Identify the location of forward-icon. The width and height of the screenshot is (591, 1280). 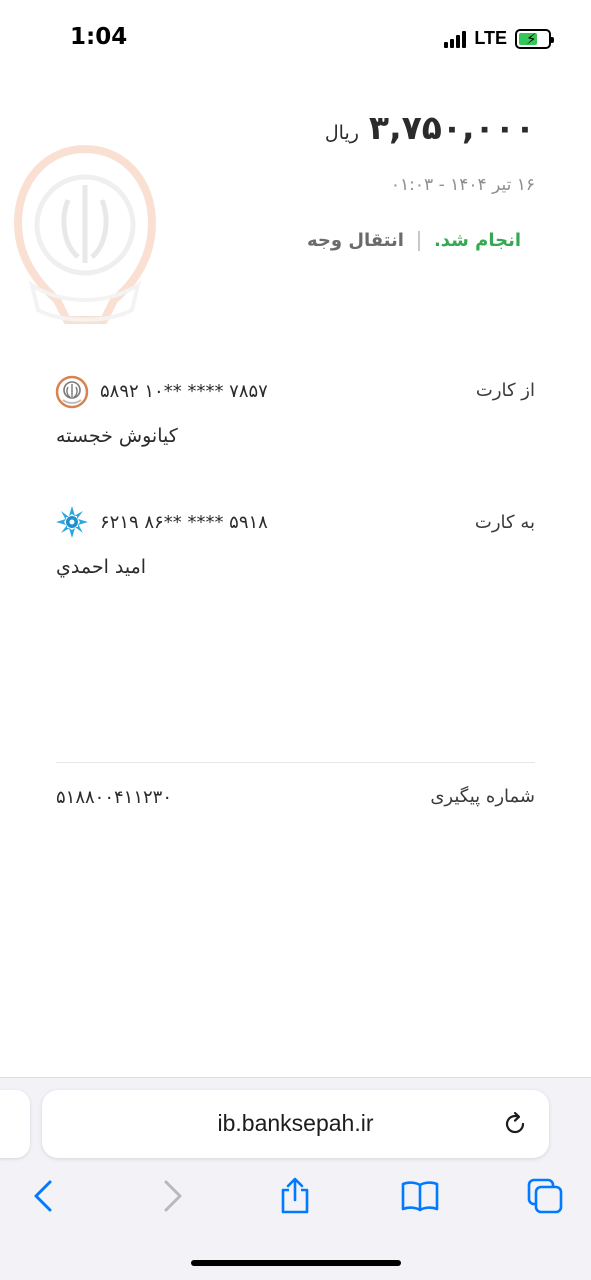
(172, 1196).